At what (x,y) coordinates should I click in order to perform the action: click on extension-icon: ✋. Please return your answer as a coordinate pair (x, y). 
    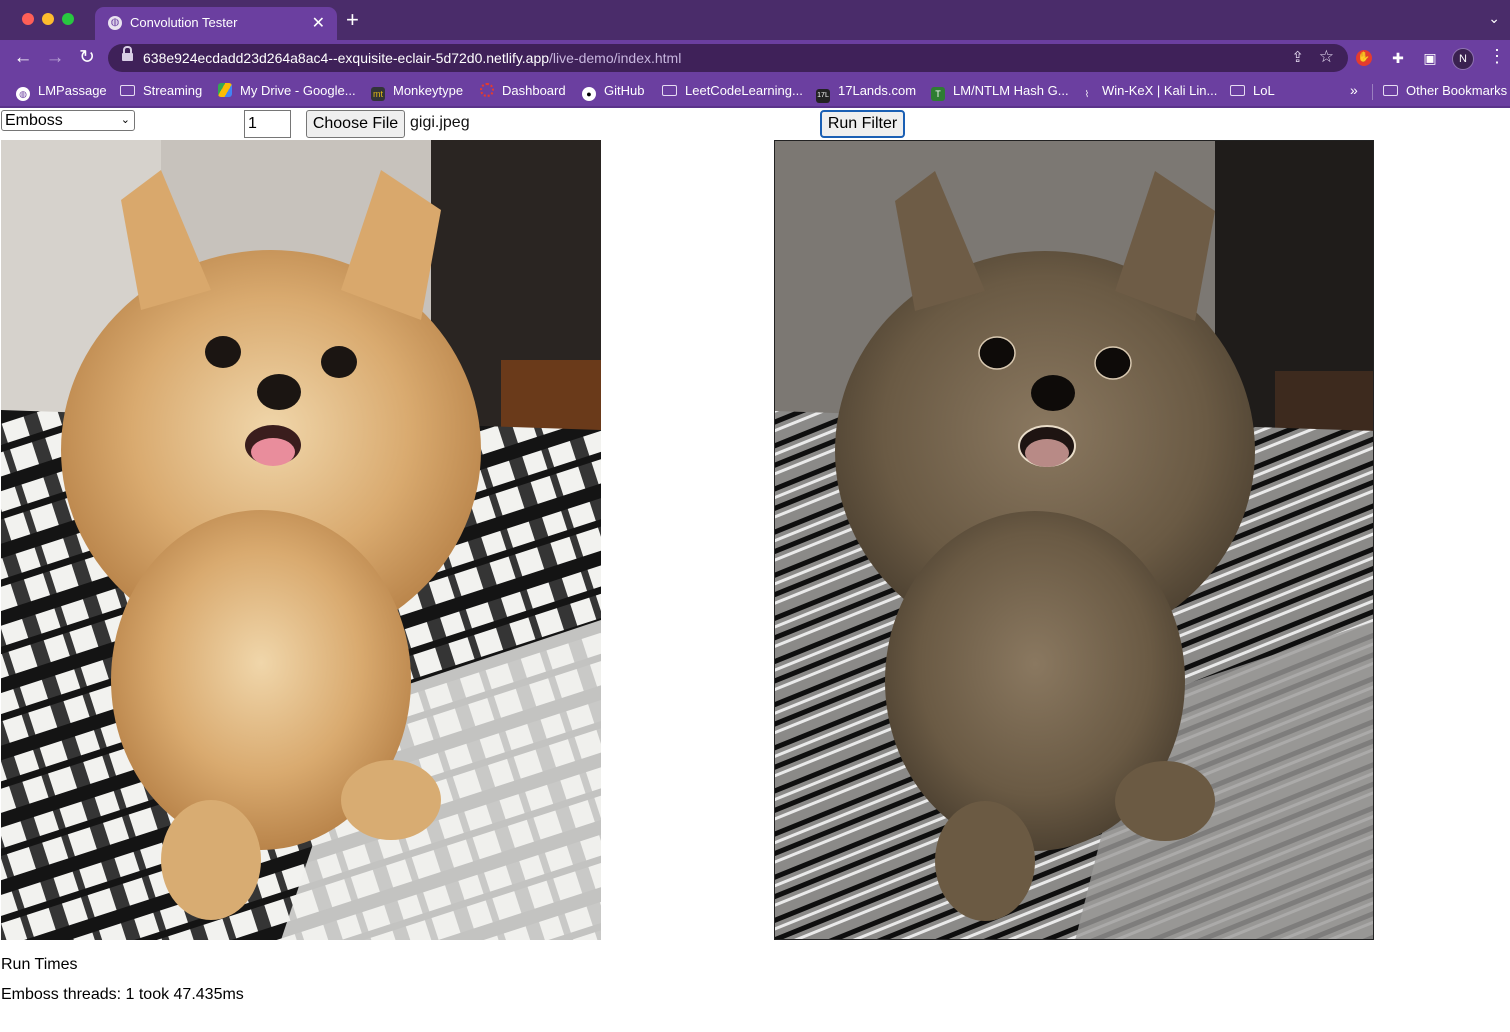
    Looking at the image, I should click on (1364, 58).